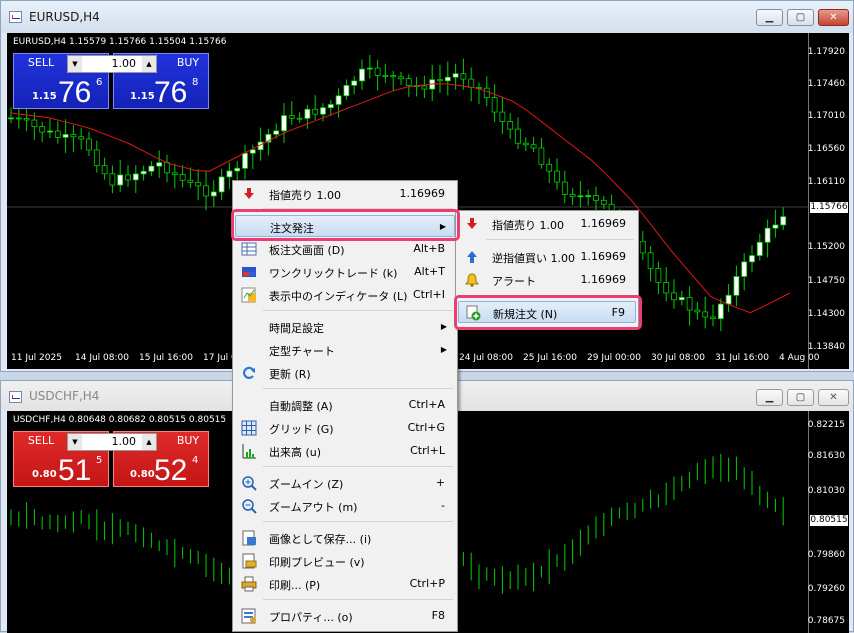  What do you see at coordinates (547, 224) in the screenshot?
I see `submenu-item-sell-limit: 指値売り 1.00 1.16969` at bounding box center [547, 224].